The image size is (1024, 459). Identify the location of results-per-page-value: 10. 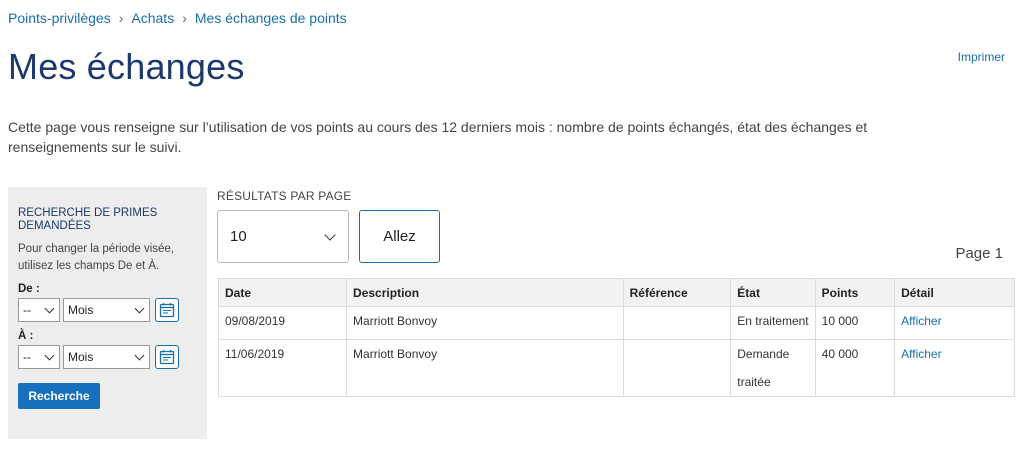
(238, 236).